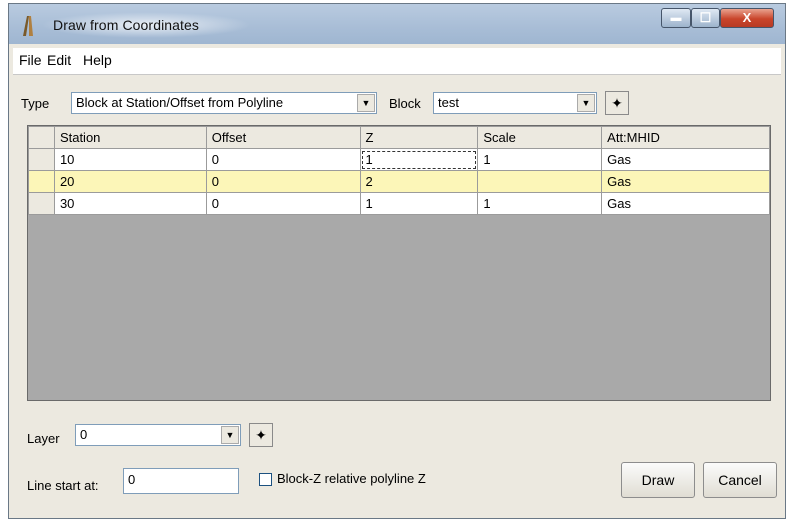 The image size is (798, 527). Describe the element at coordinates (180, 102) in the screenshot. I see `type-value: Block at Station/Offset from Polyline` at that location.